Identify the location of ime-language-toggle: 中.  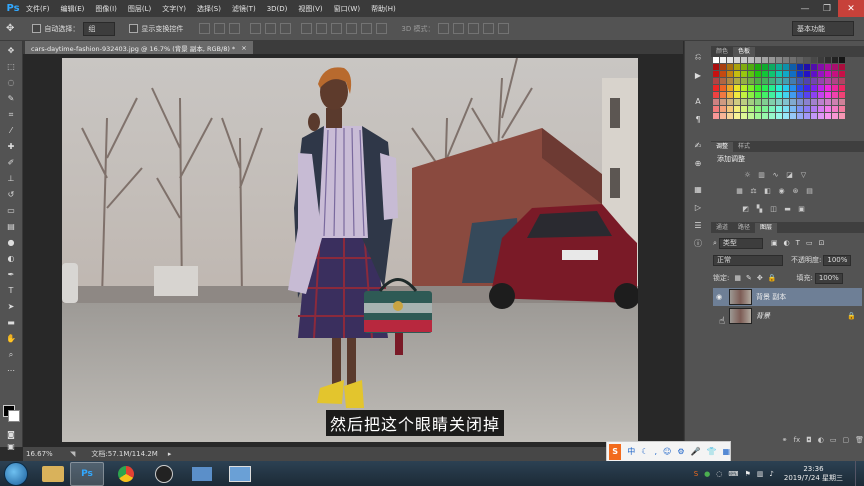
(631, 451).